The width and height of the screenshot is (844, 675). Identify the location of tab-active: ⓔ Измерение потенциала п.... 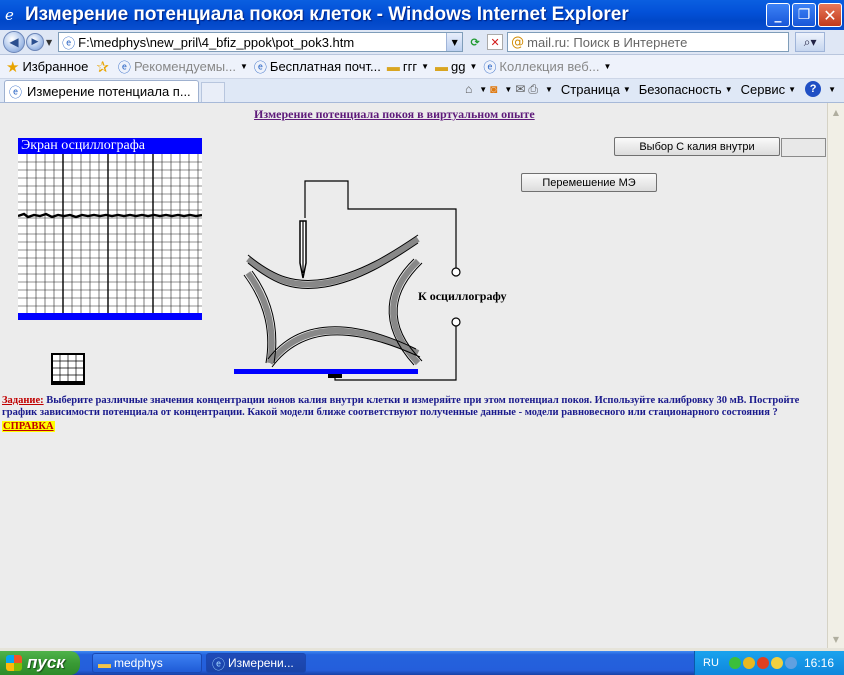
(101, 91).